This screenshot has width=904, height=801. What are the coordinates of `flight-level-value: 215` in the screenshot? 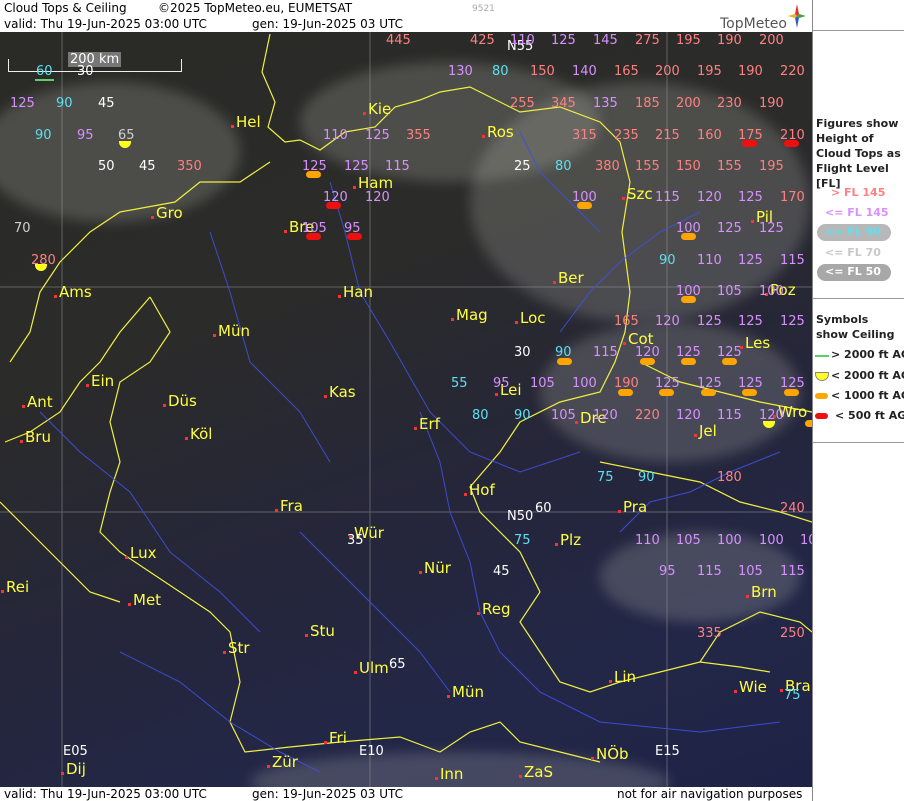 It's located at (667, 135).